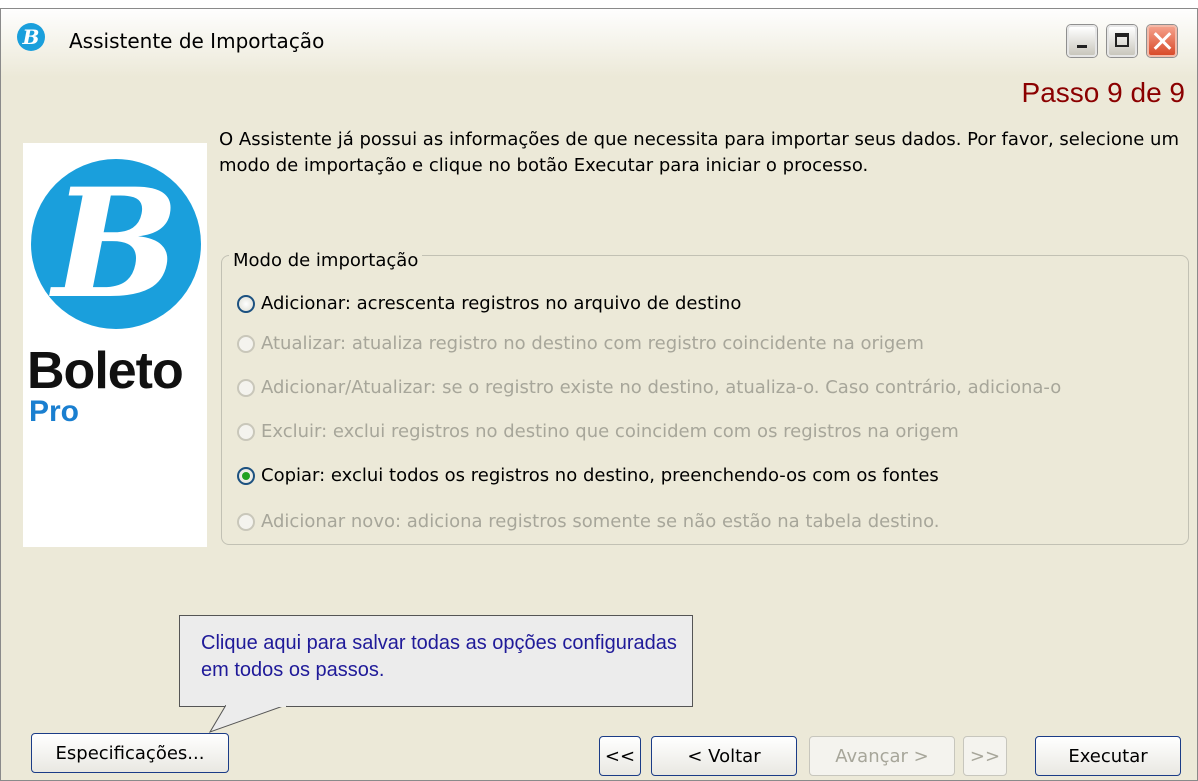 This screenshot has height=781, width=1198. Describe the element at coordinates (246, 387) in the screenshot. I see `radio-adicionar-atualizar` at that location.